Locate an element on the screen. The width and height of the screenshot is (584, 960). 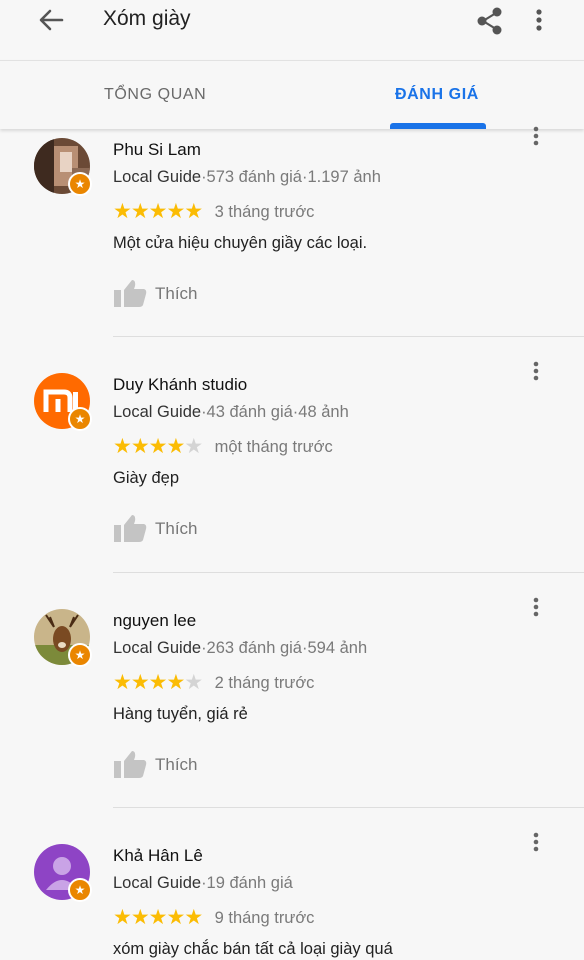
tab-bar: TỔNG QUAN ĐÁNH GIÁ is located at coordinates (292, 94).